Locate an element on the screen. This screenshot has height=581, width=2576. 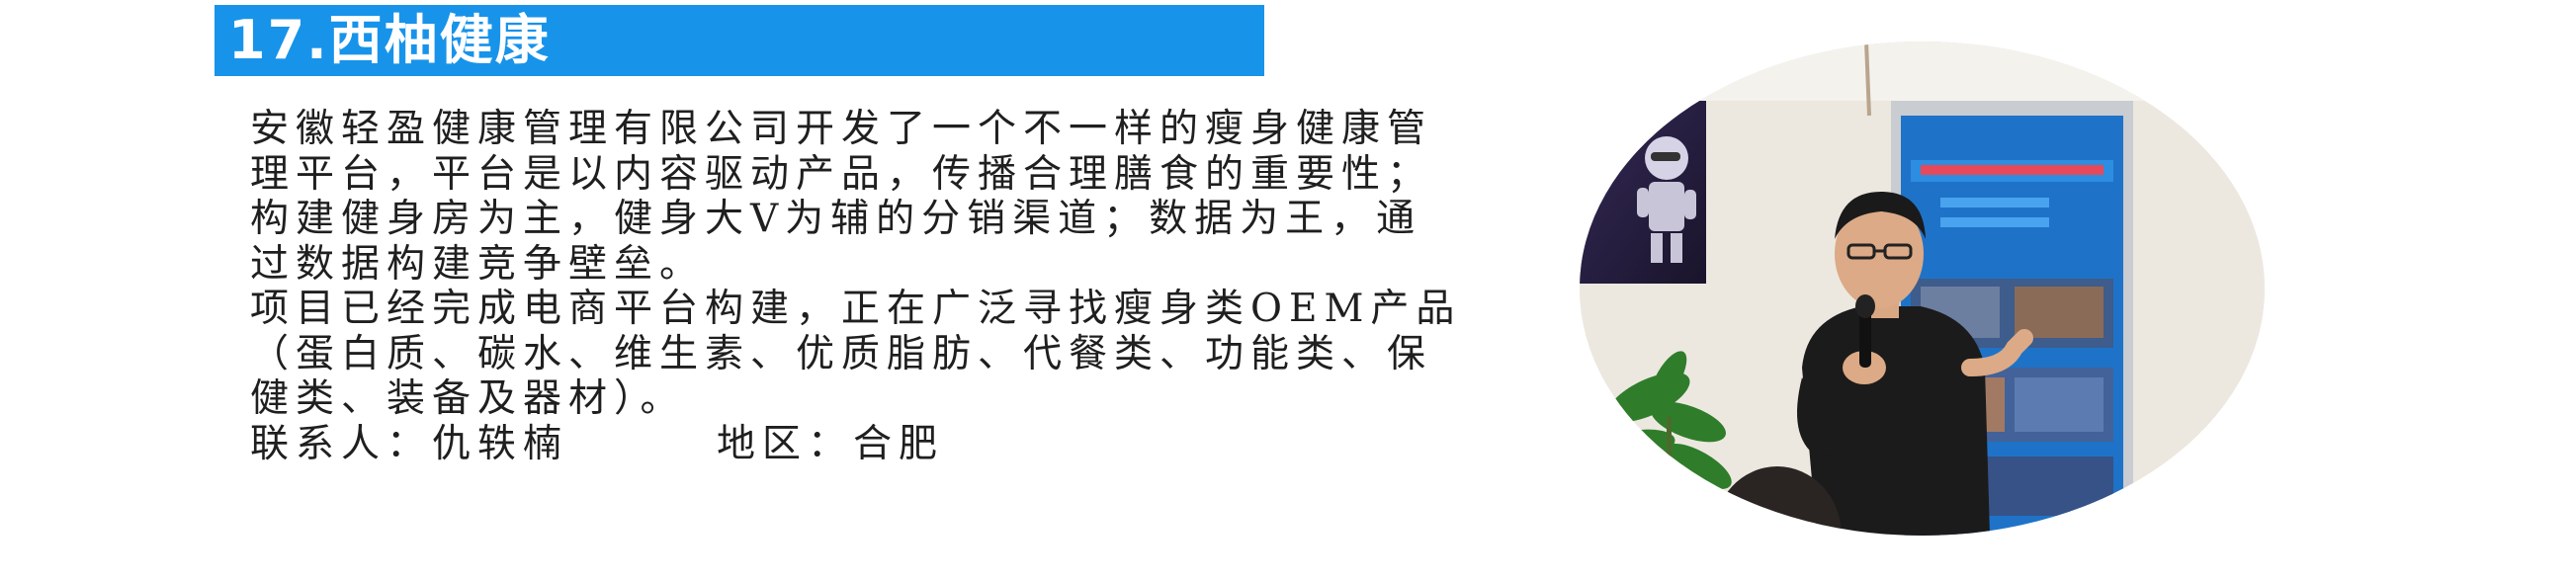
description-line-5: 项目已经完成电商平台构建，正在广泛寻找瘦身类OEM产品 is located at coordinates (856, 309).